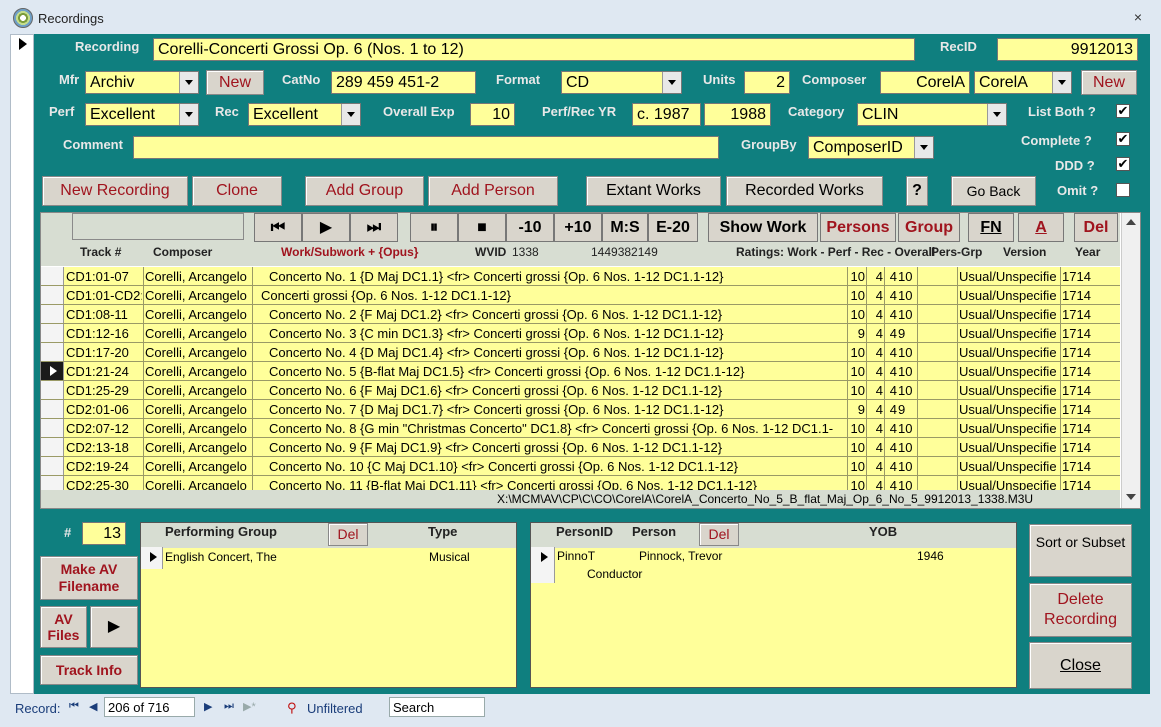  I want to click on group-button: Group, so click(929, 227).